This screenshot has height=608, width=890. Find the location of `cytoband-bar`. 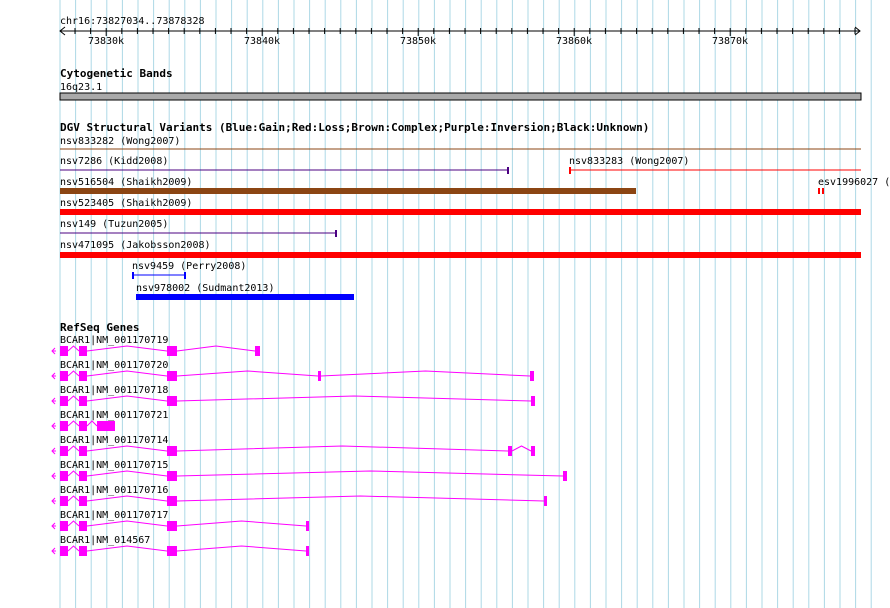

cytoband-bar is located at coordinates (460, 96).